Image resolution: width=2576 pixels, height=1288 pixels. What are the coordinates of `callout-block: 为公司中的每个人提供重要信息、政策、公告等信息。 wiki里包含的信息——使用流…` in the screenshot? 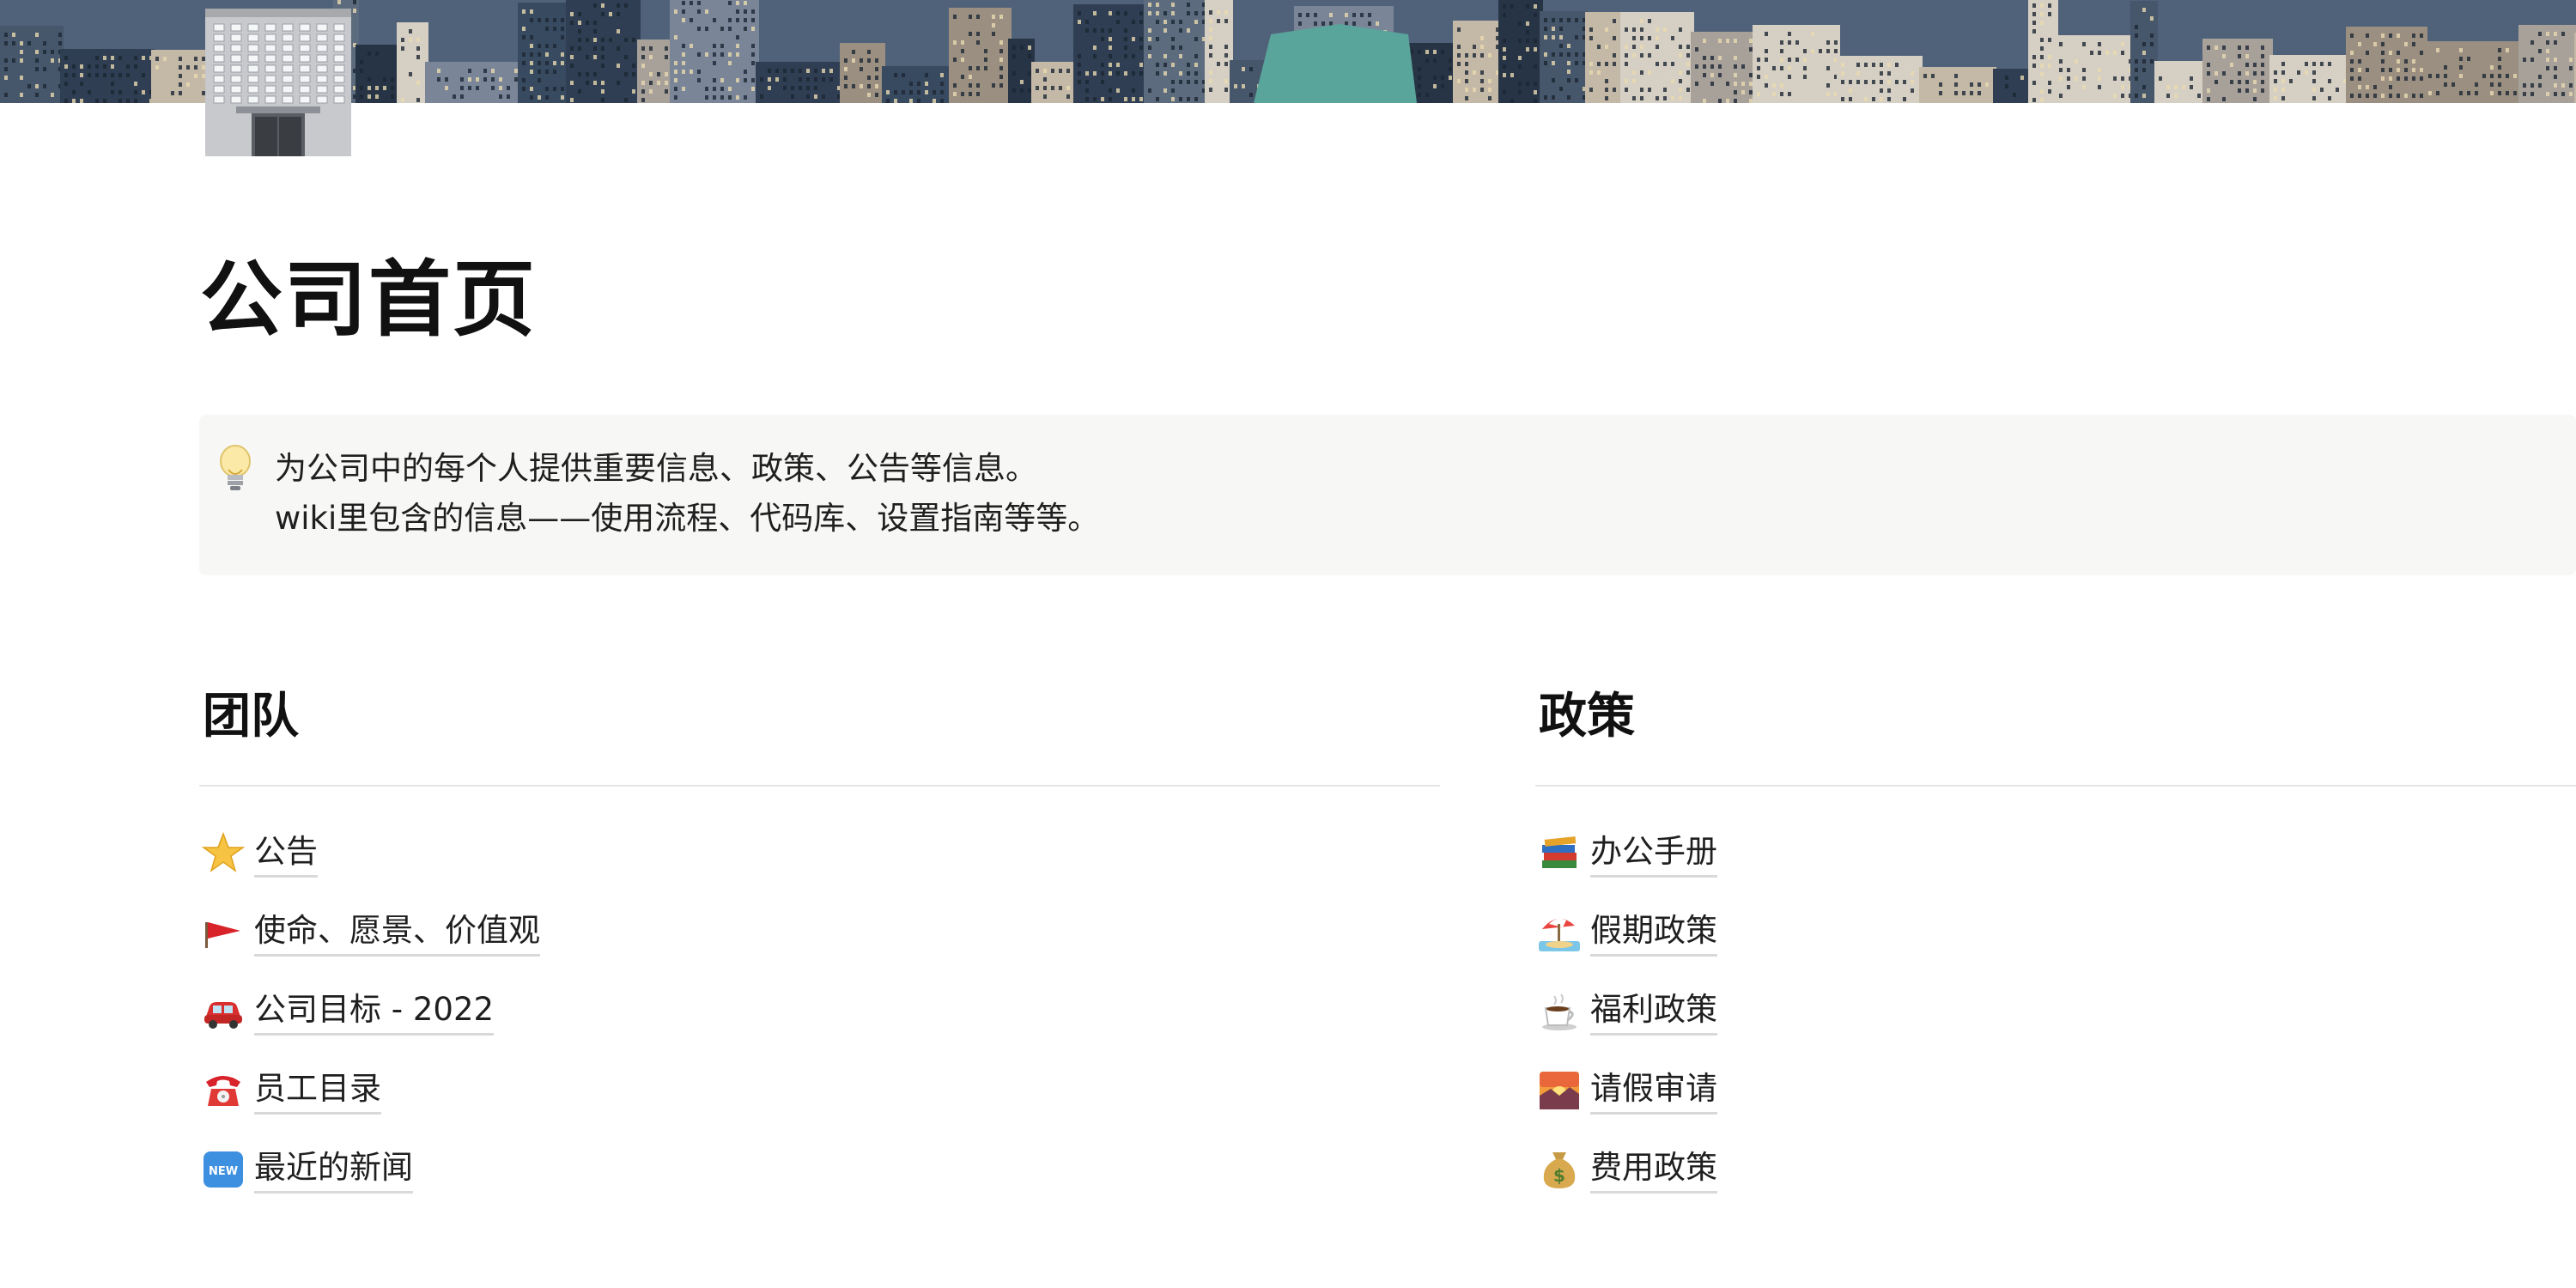 It's located at (1387, 495).